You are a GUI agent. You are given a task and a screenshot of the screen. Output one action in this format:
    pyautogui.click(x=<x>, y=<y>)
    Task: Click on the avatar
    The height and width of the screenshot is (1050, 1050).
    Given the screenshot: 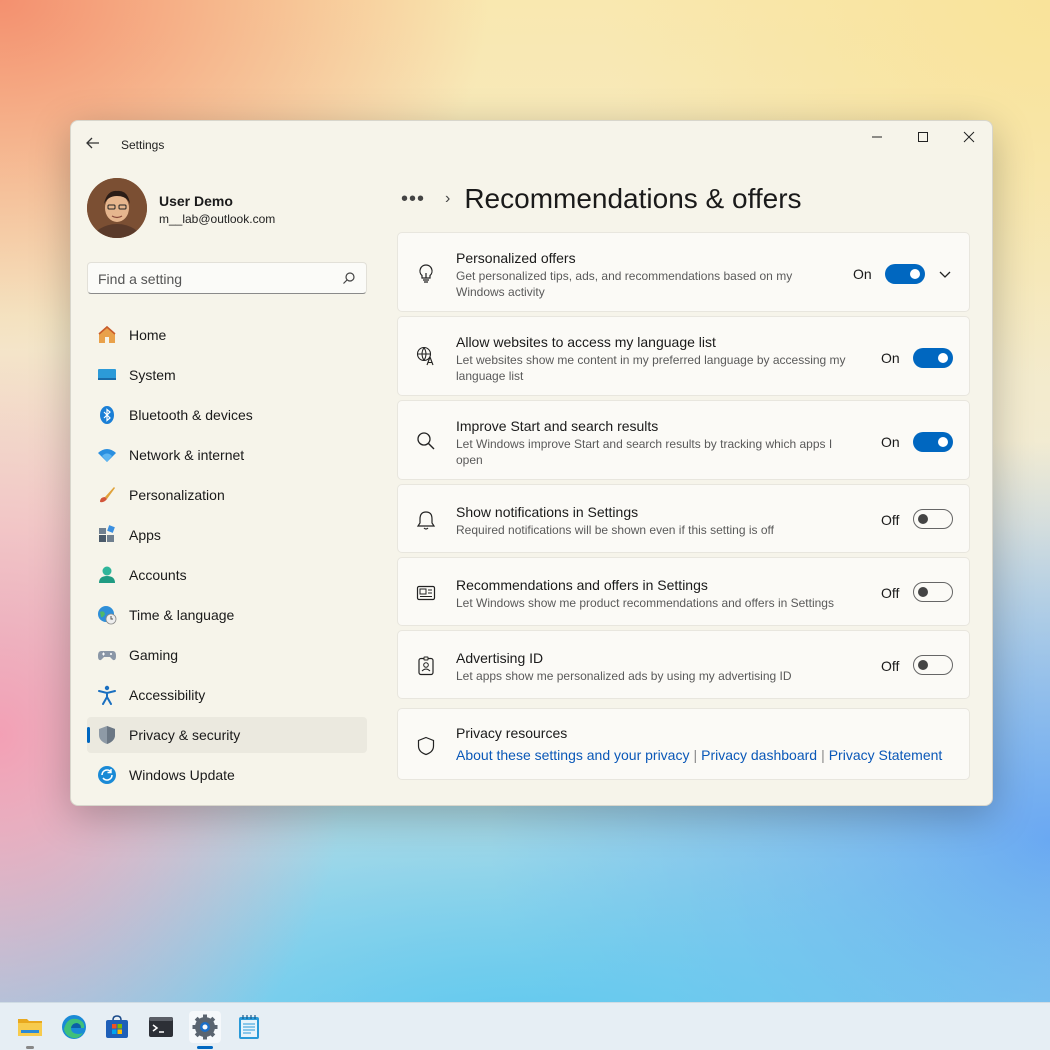 What is the action you would take?
    pyautogui.click(x=117, y=208)
    